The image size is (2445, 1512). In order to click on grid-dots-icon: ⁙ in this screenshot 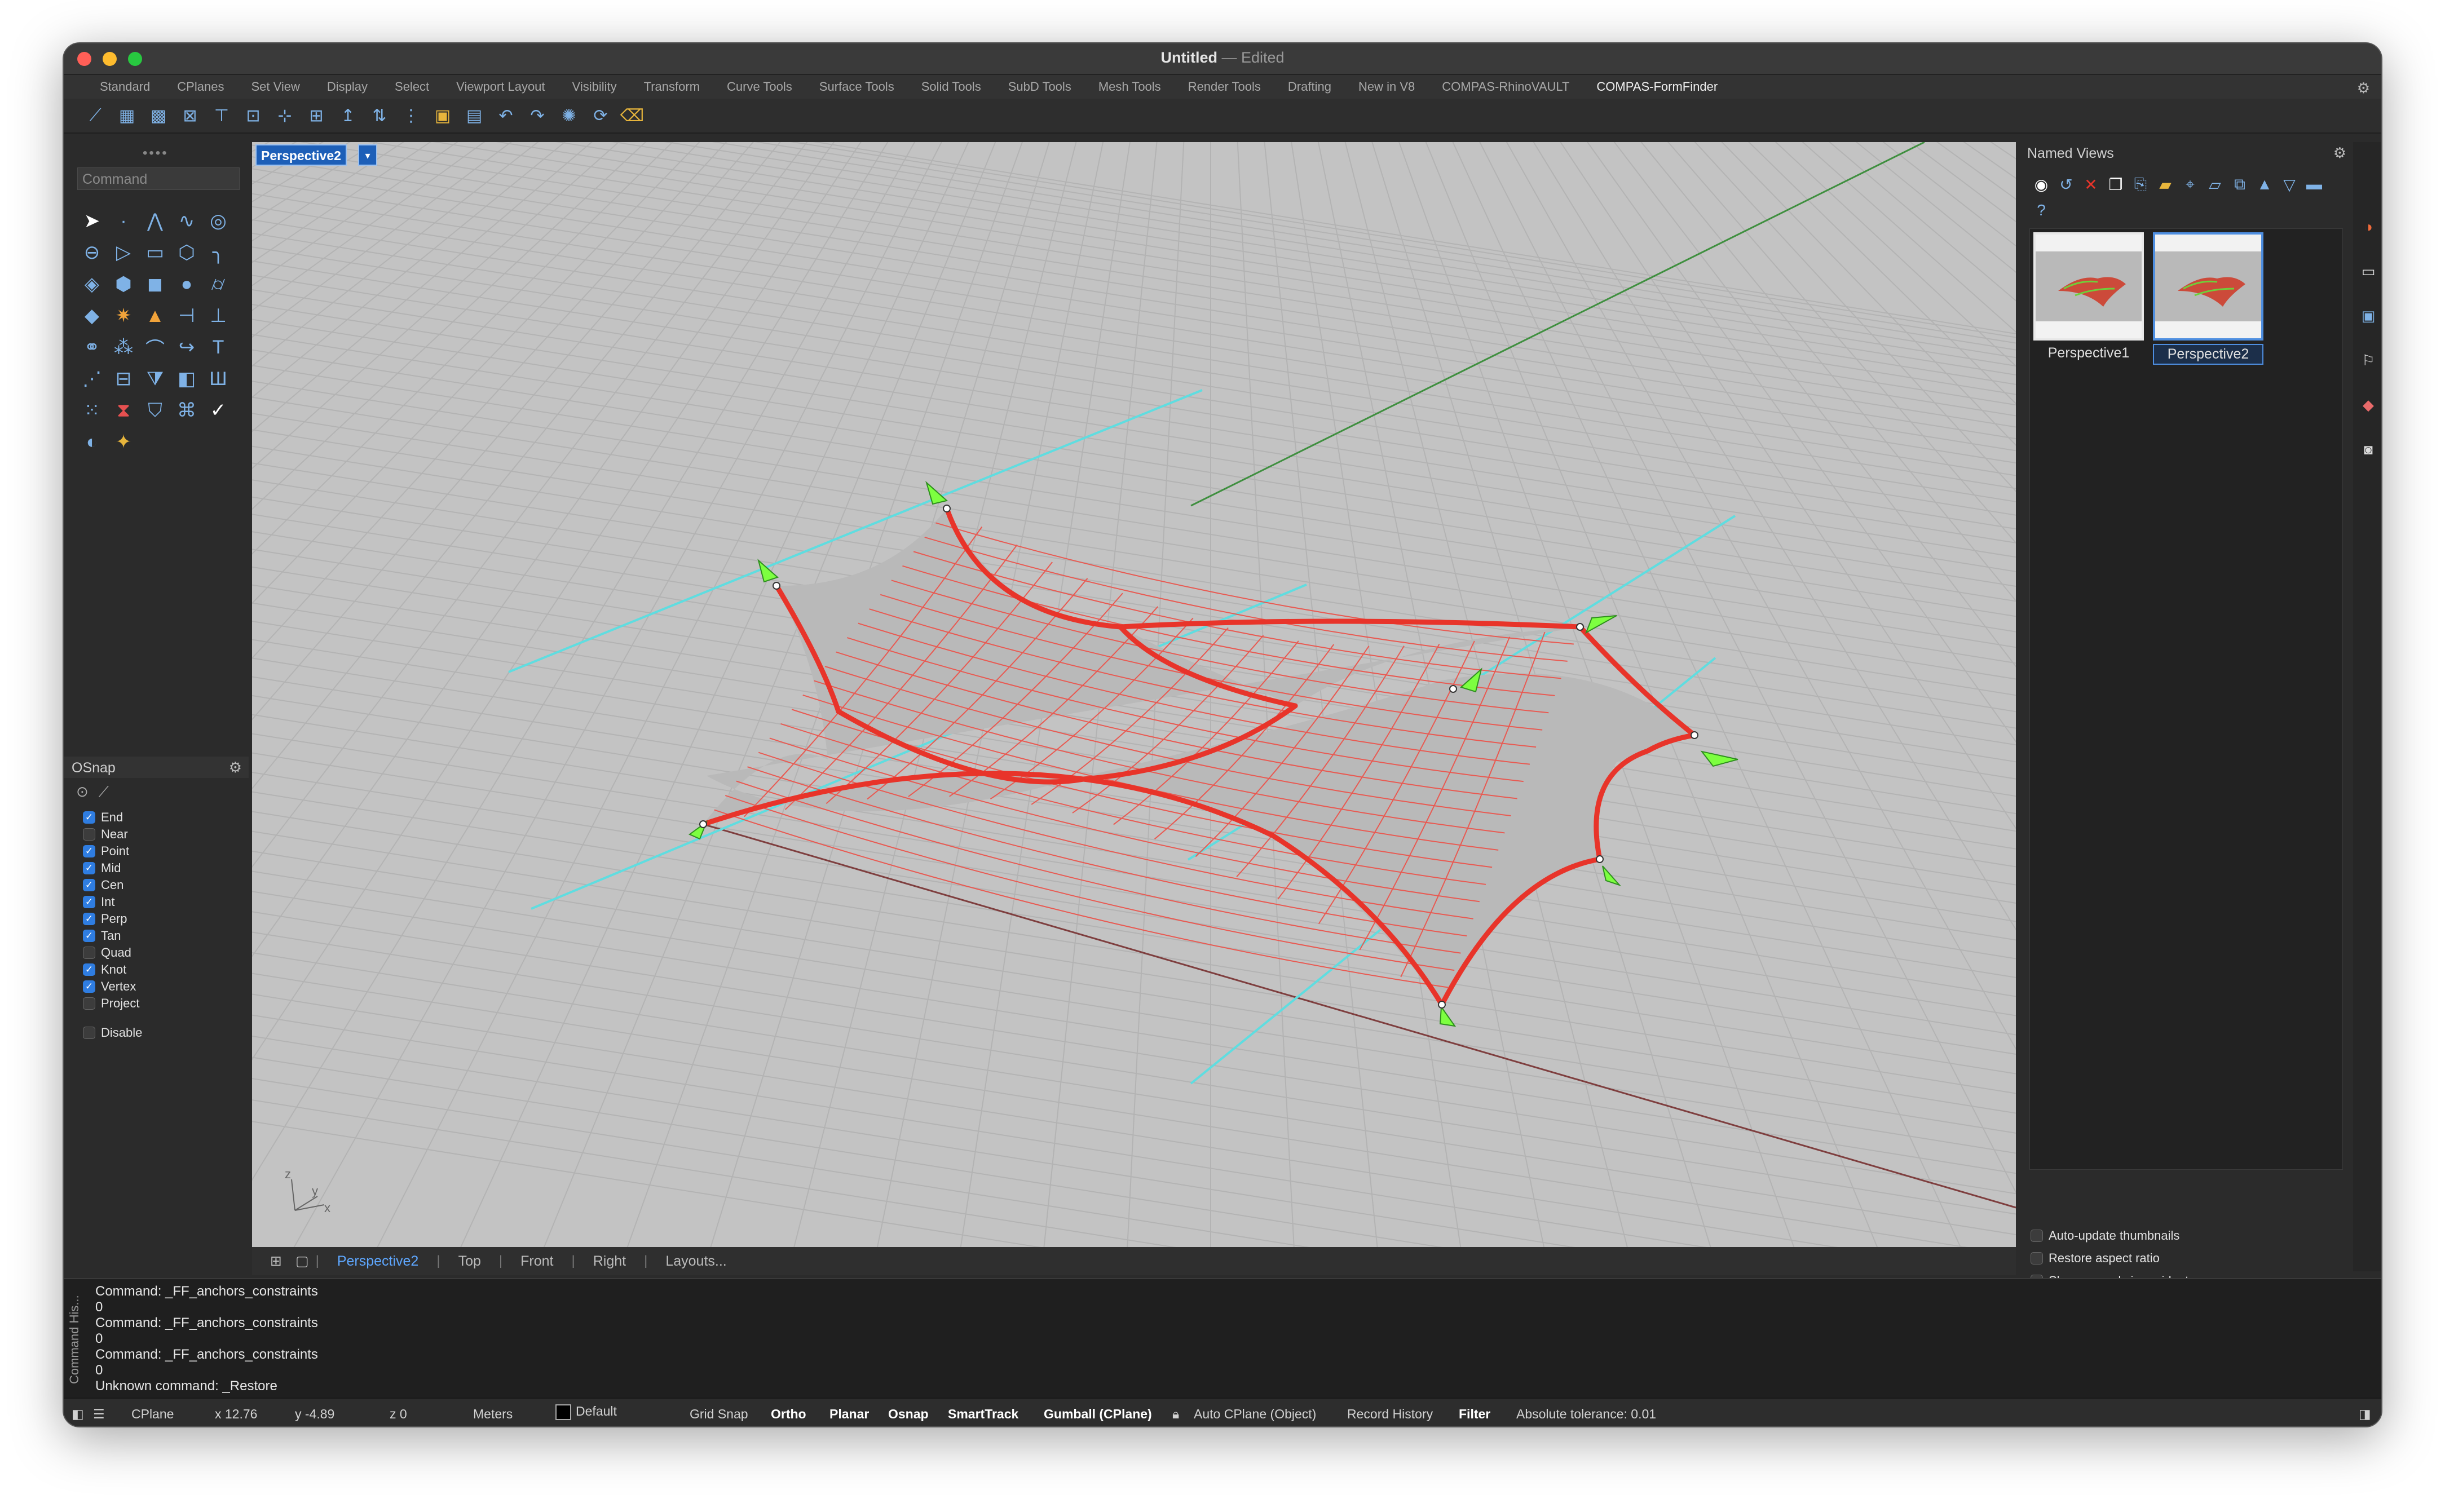, I will do `click(92, 410)`.